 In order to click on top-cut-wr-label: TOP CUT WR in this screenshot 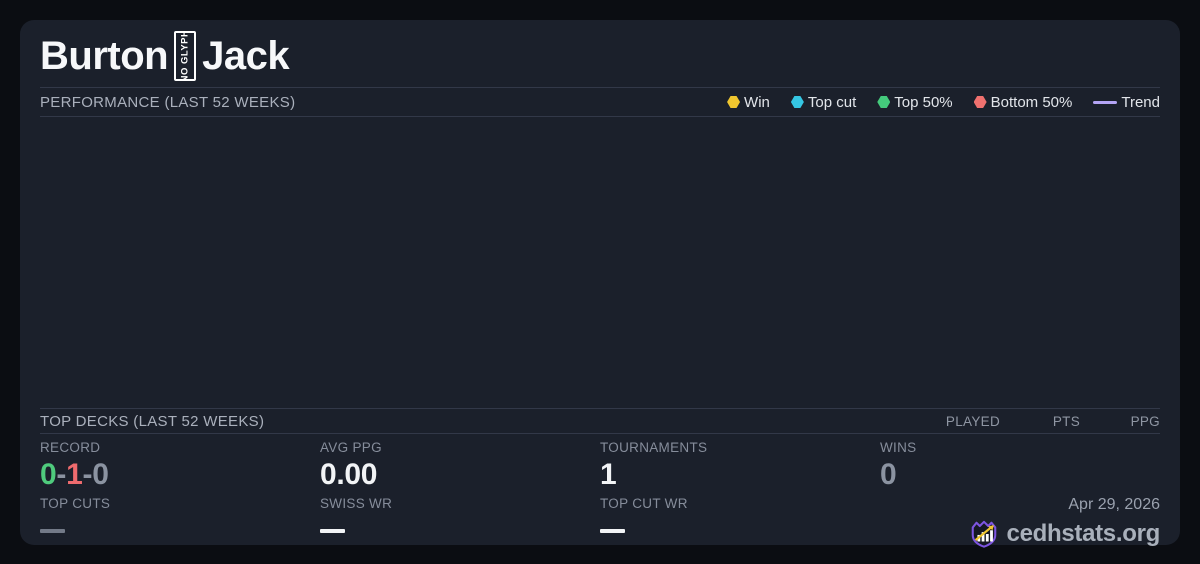, I will do `click(644, 503)`.